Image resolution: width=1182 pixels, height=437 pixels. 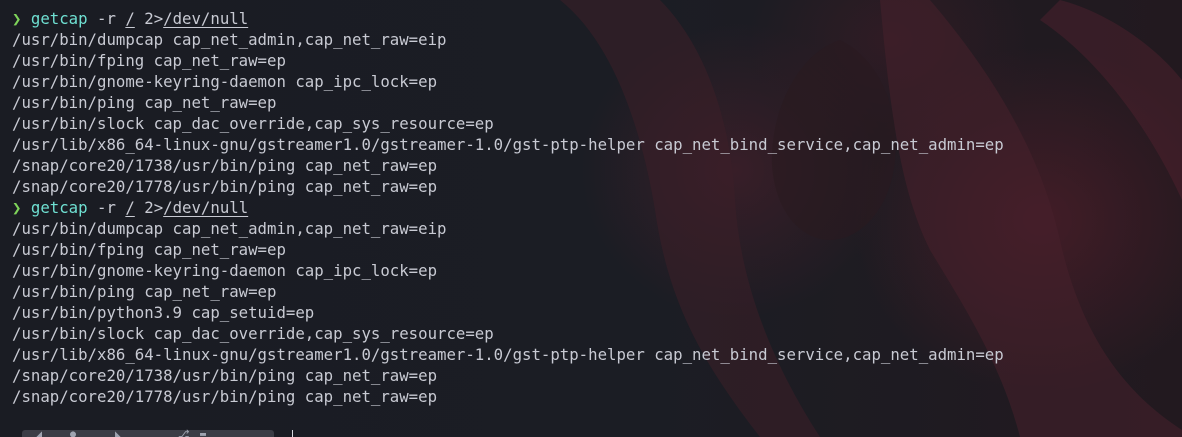 I want to click on text-cursor, so click(x=292, y=433).